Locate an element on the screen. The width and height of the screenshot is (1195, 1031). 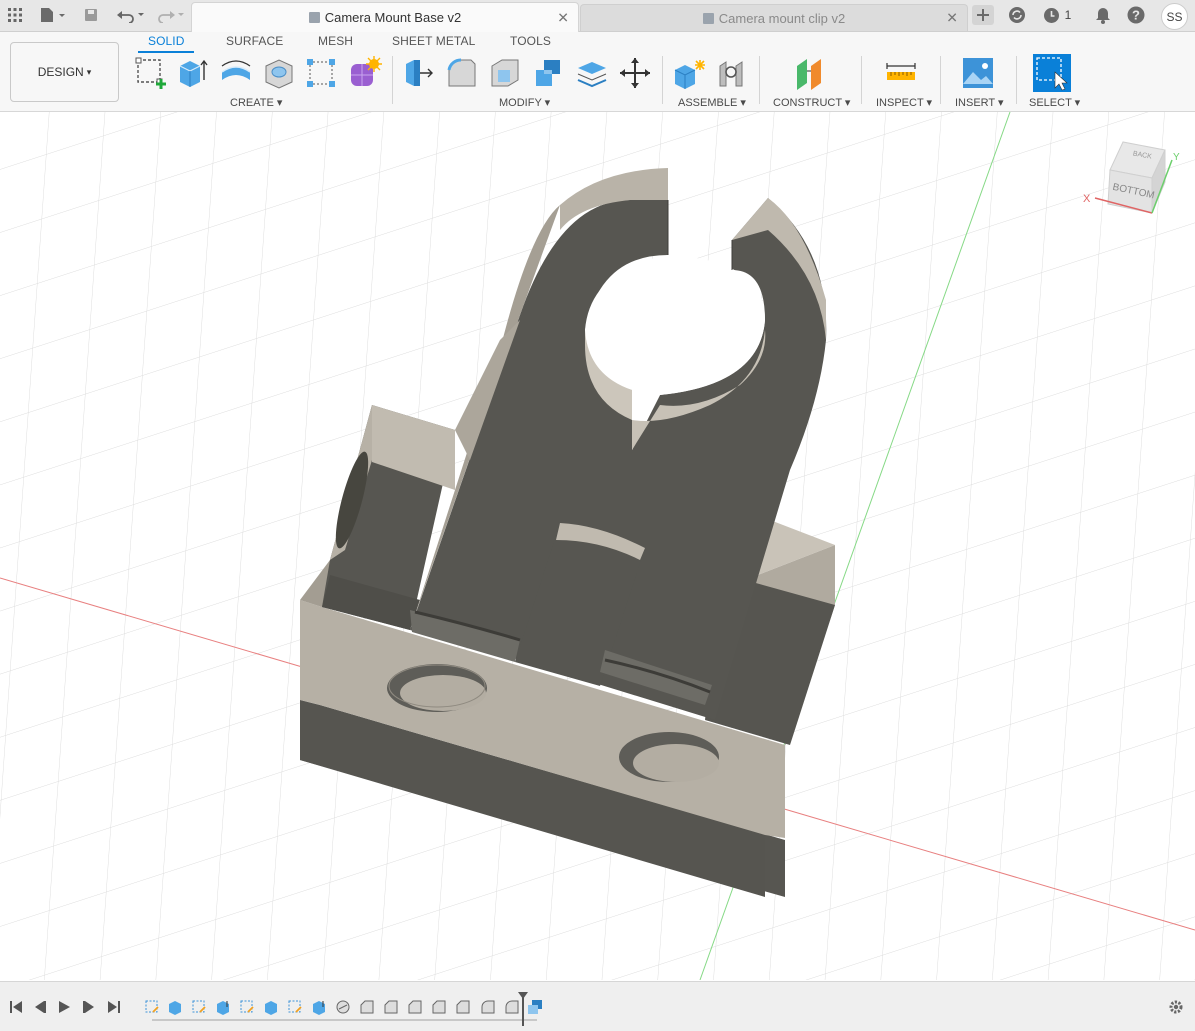
select-icon is located at coordinates (1052, 73).